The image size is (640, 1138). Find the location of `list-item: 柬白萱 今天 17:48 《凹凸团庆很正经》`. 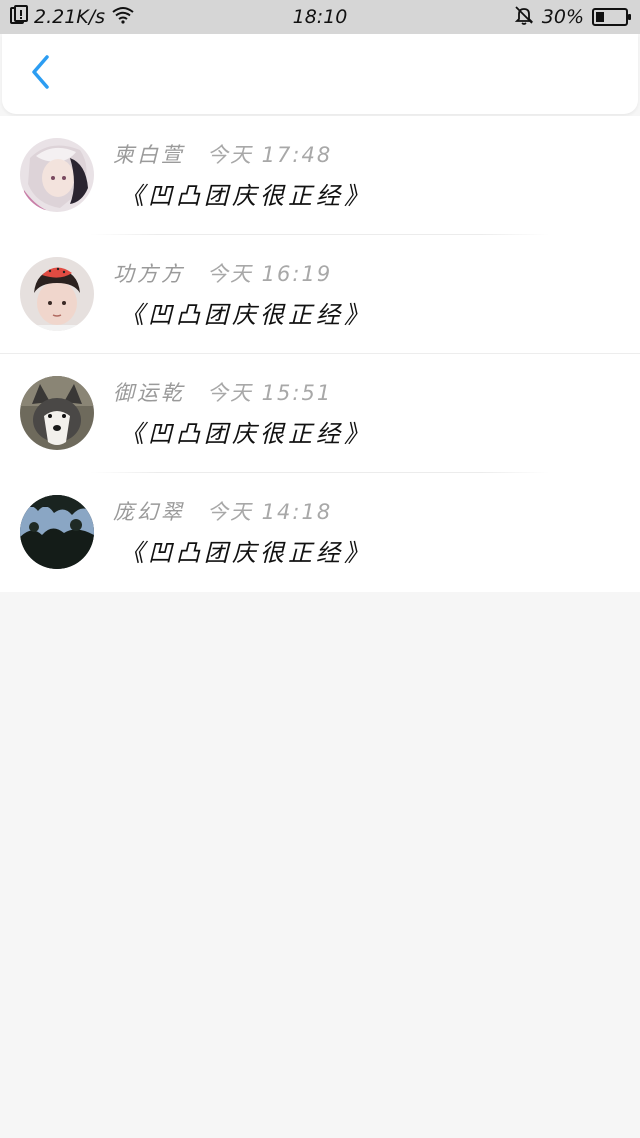

list-item: 柬白萱 今天 17:48 《凹凸团庆很正经》 is located at coordinates (320, 175).